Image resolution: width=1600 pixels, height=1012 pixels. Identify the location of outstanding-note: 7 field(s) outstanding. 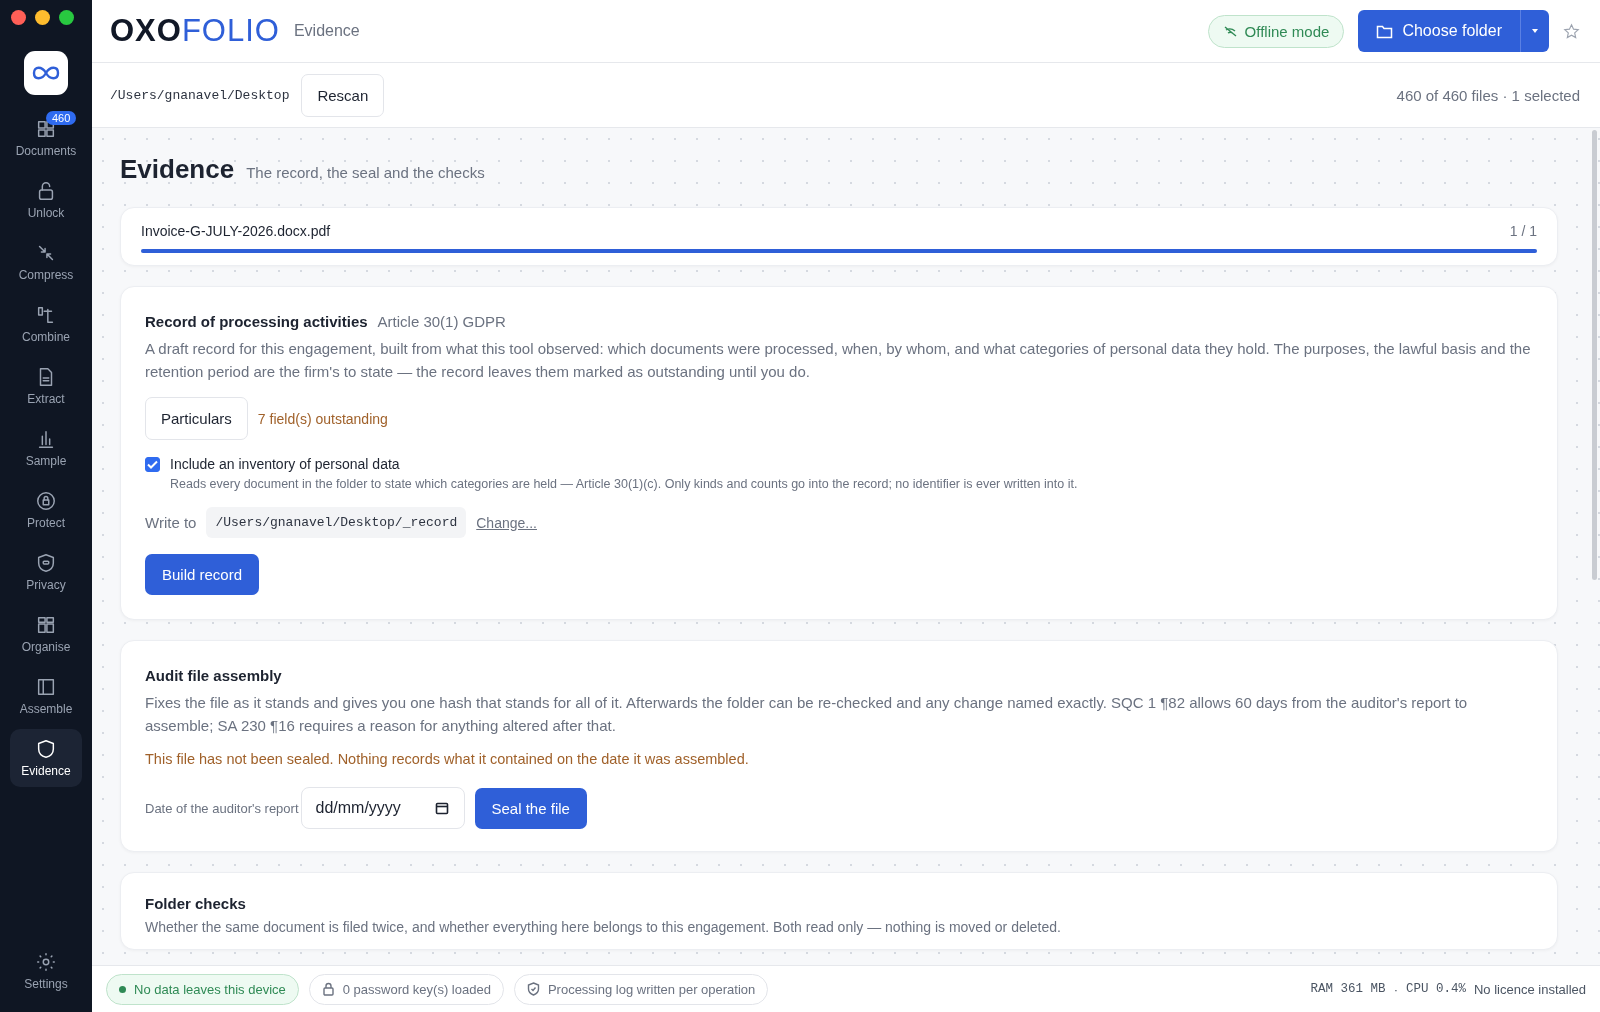
(322, 418).